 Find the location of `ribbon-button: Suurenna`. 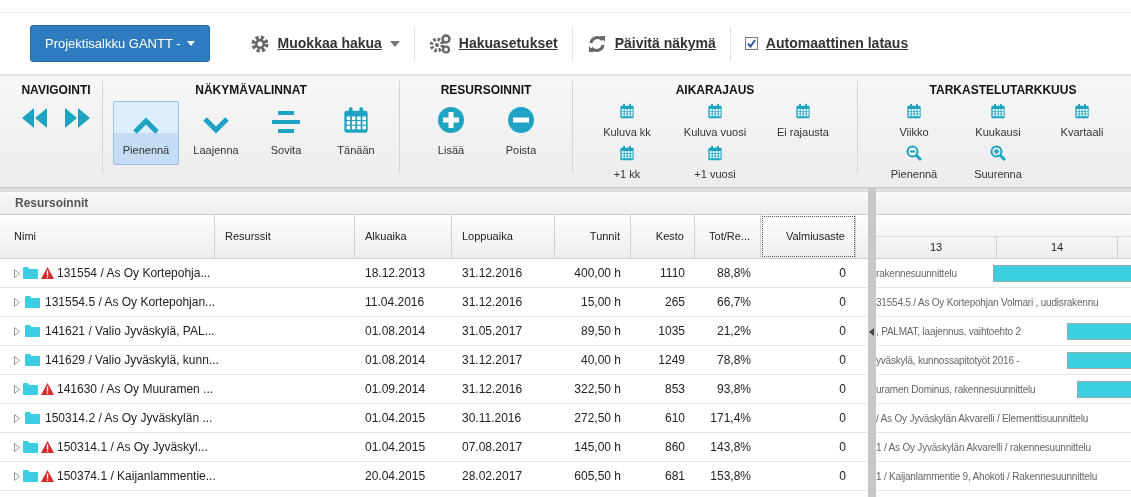

ribbon-button: Suurenna is located at coordinates (998, 163).